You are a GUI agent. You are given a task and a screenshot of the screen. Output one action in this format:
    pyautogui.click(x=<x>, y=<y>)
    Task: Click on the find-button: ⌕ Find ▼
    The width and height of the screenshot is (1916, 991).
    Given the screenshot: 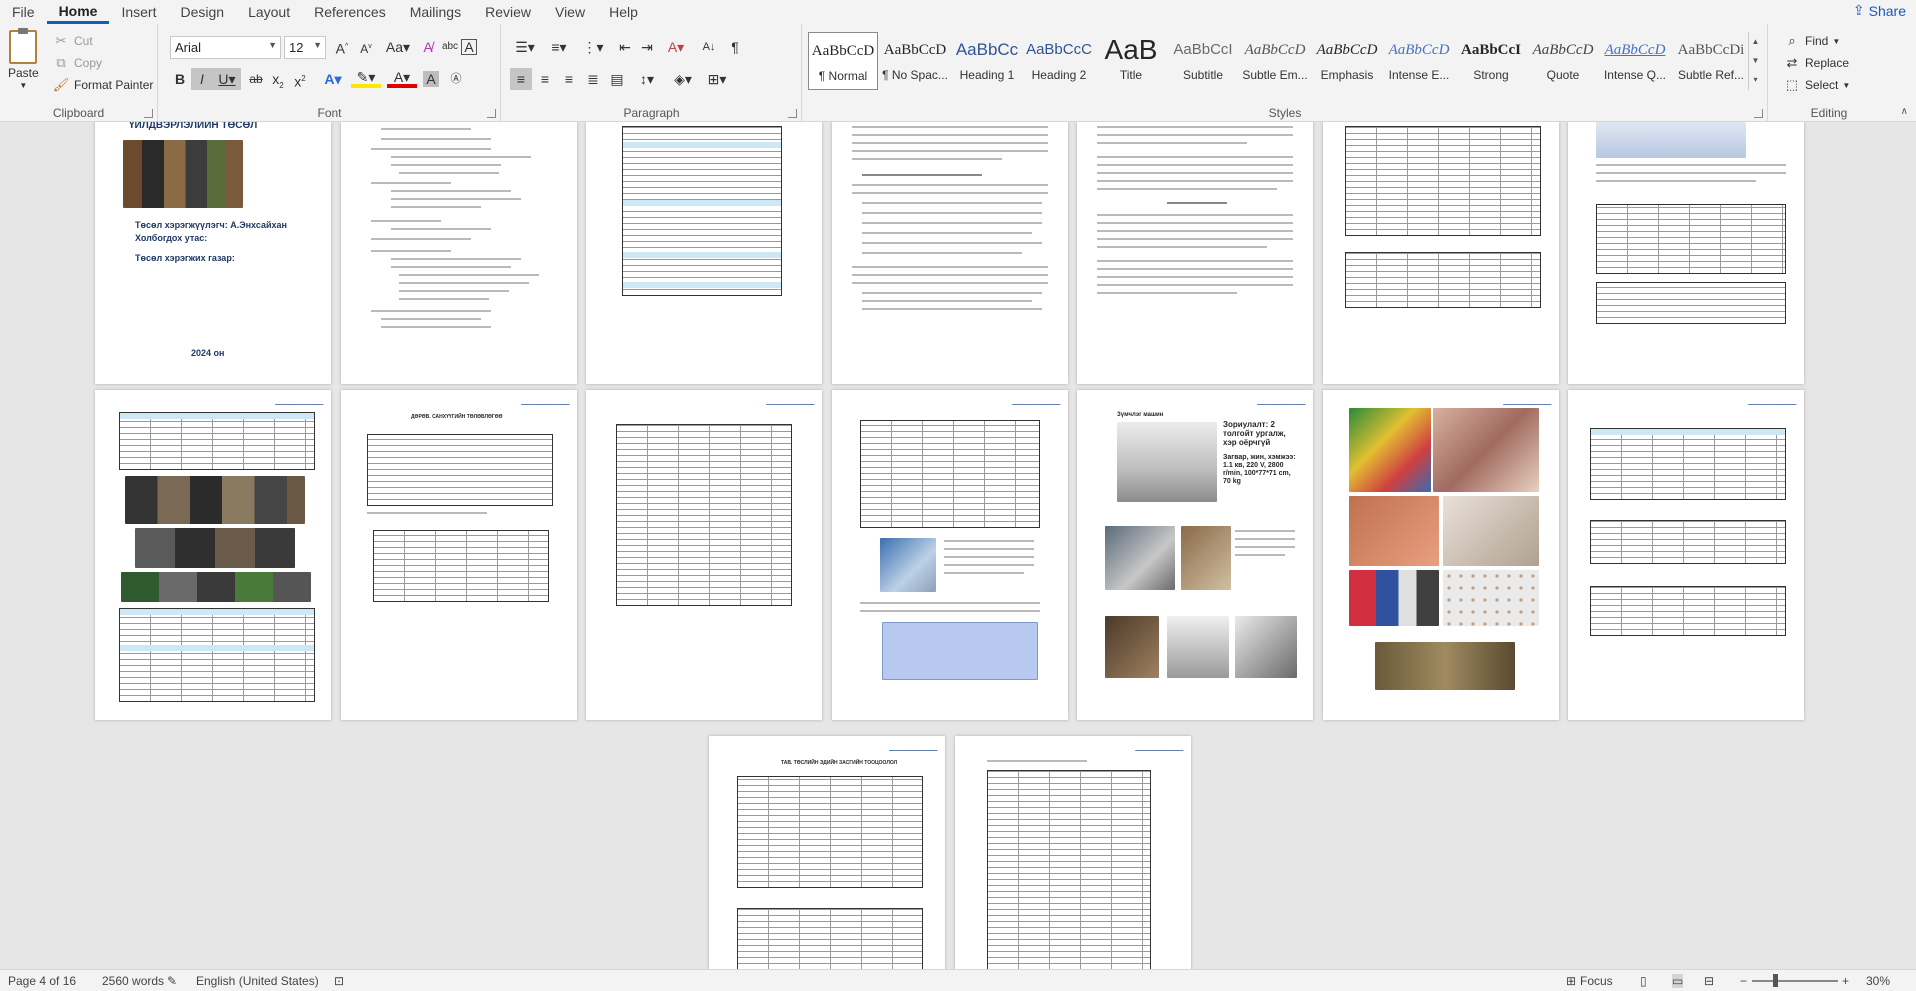 What is the action you would take?
    pyautogui.click(x=1811, y=41)
    